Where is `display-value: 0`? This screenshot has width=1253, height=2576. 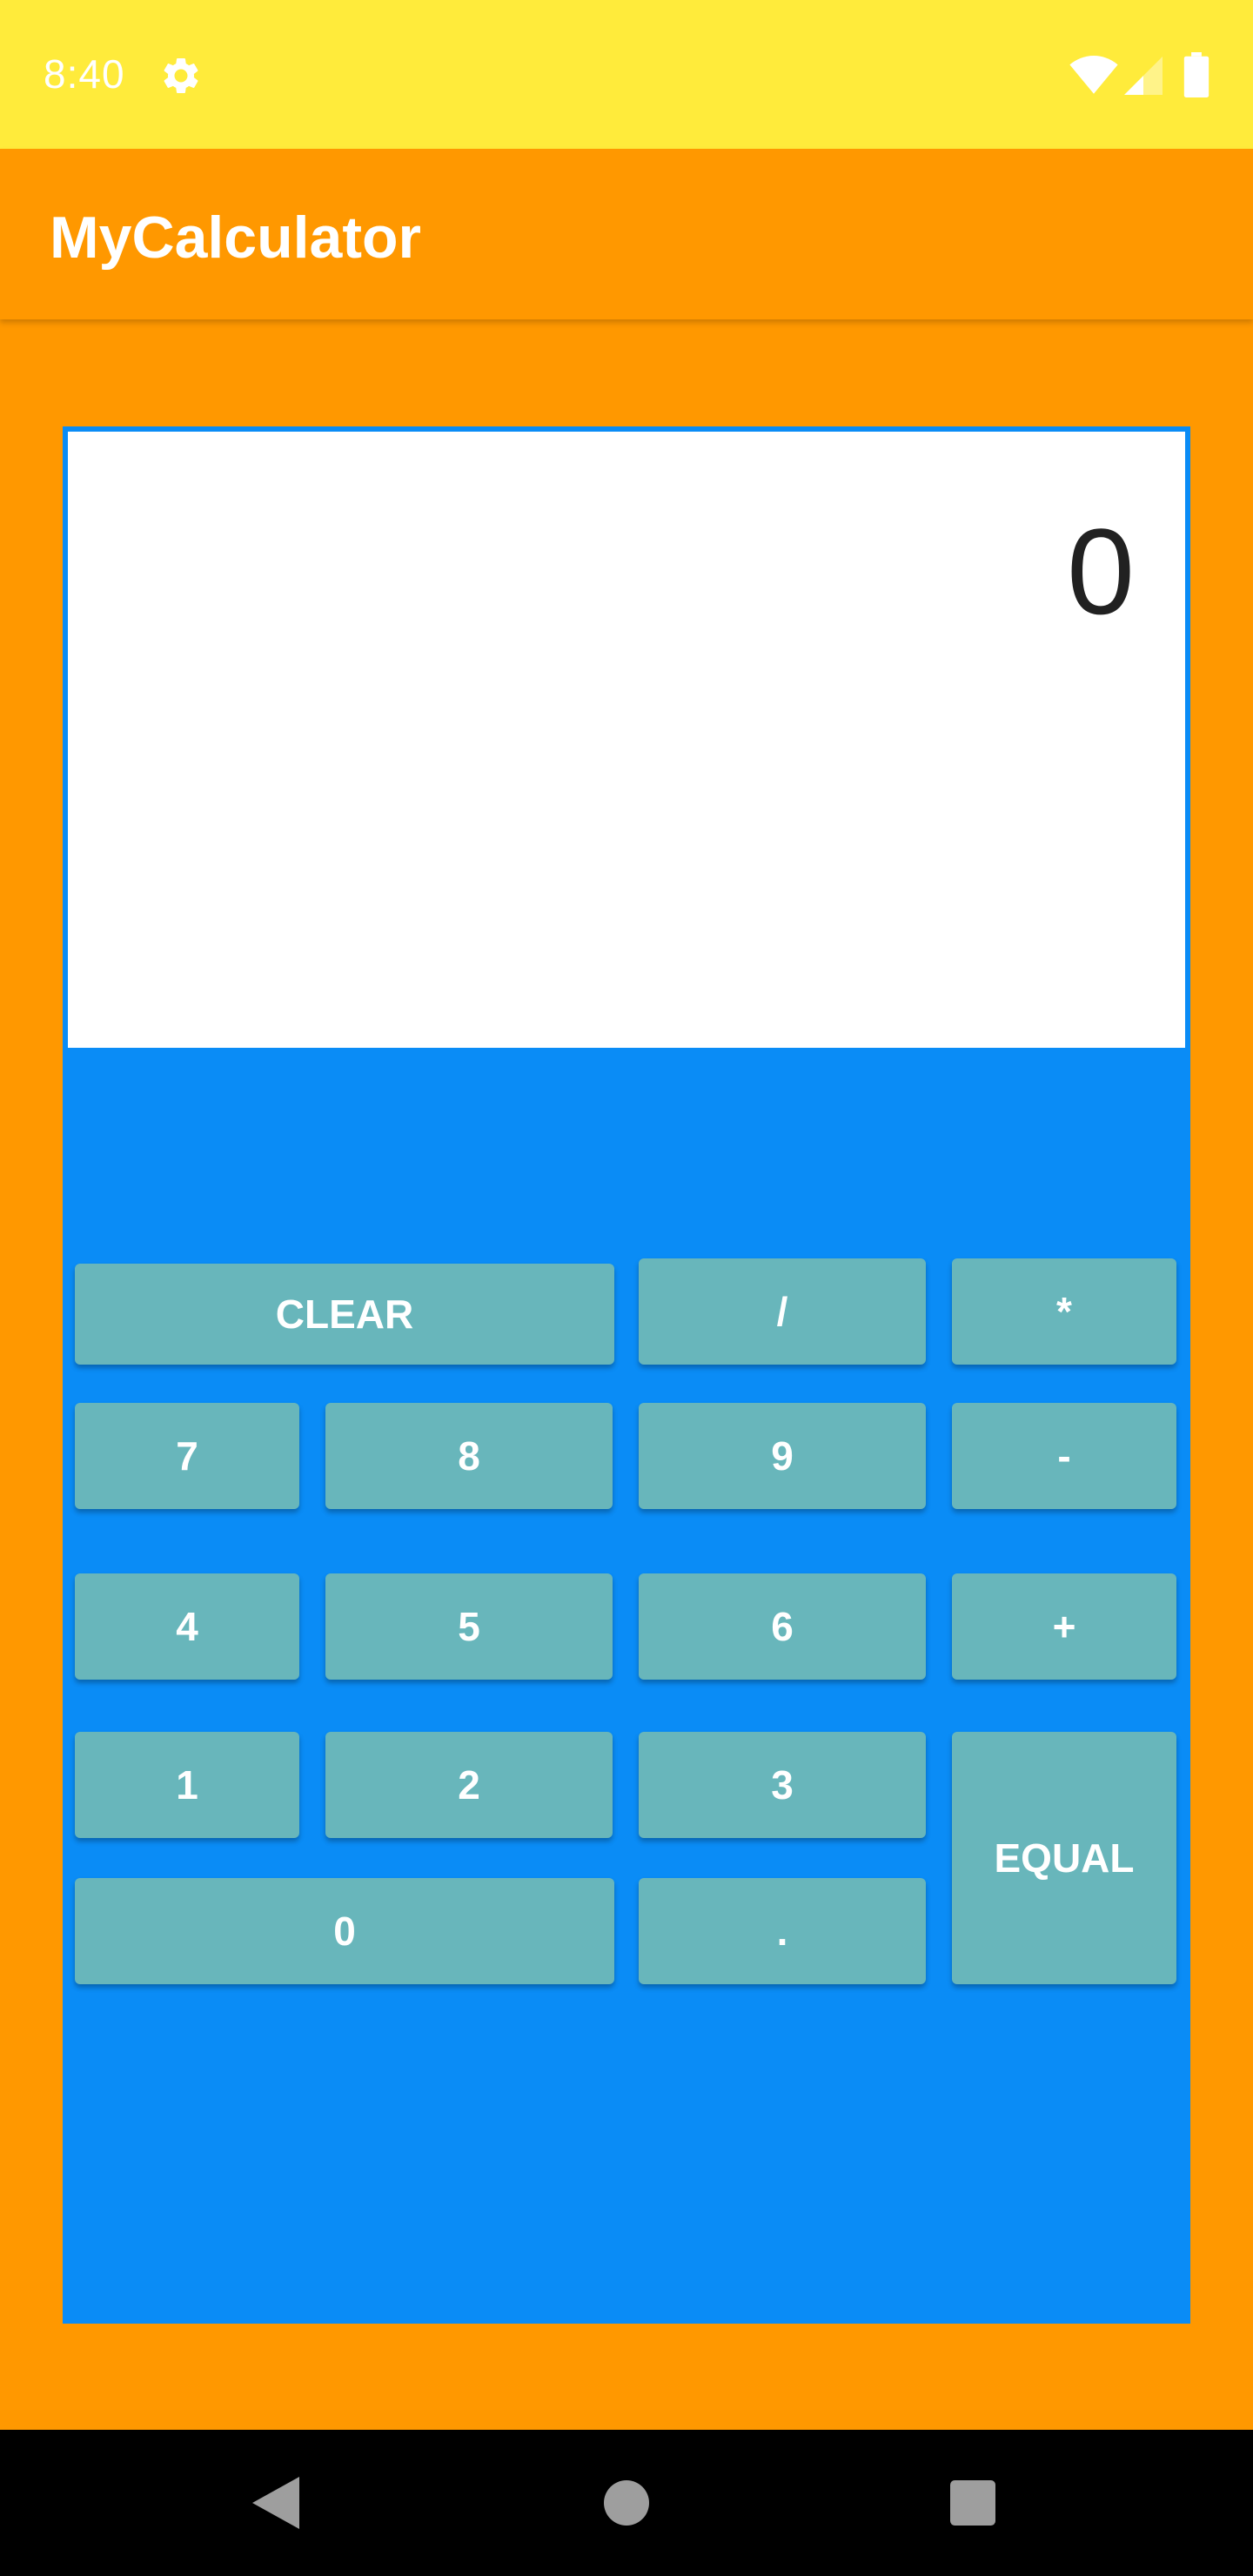 display-value: 0 is located at coordinates (1101, 571).